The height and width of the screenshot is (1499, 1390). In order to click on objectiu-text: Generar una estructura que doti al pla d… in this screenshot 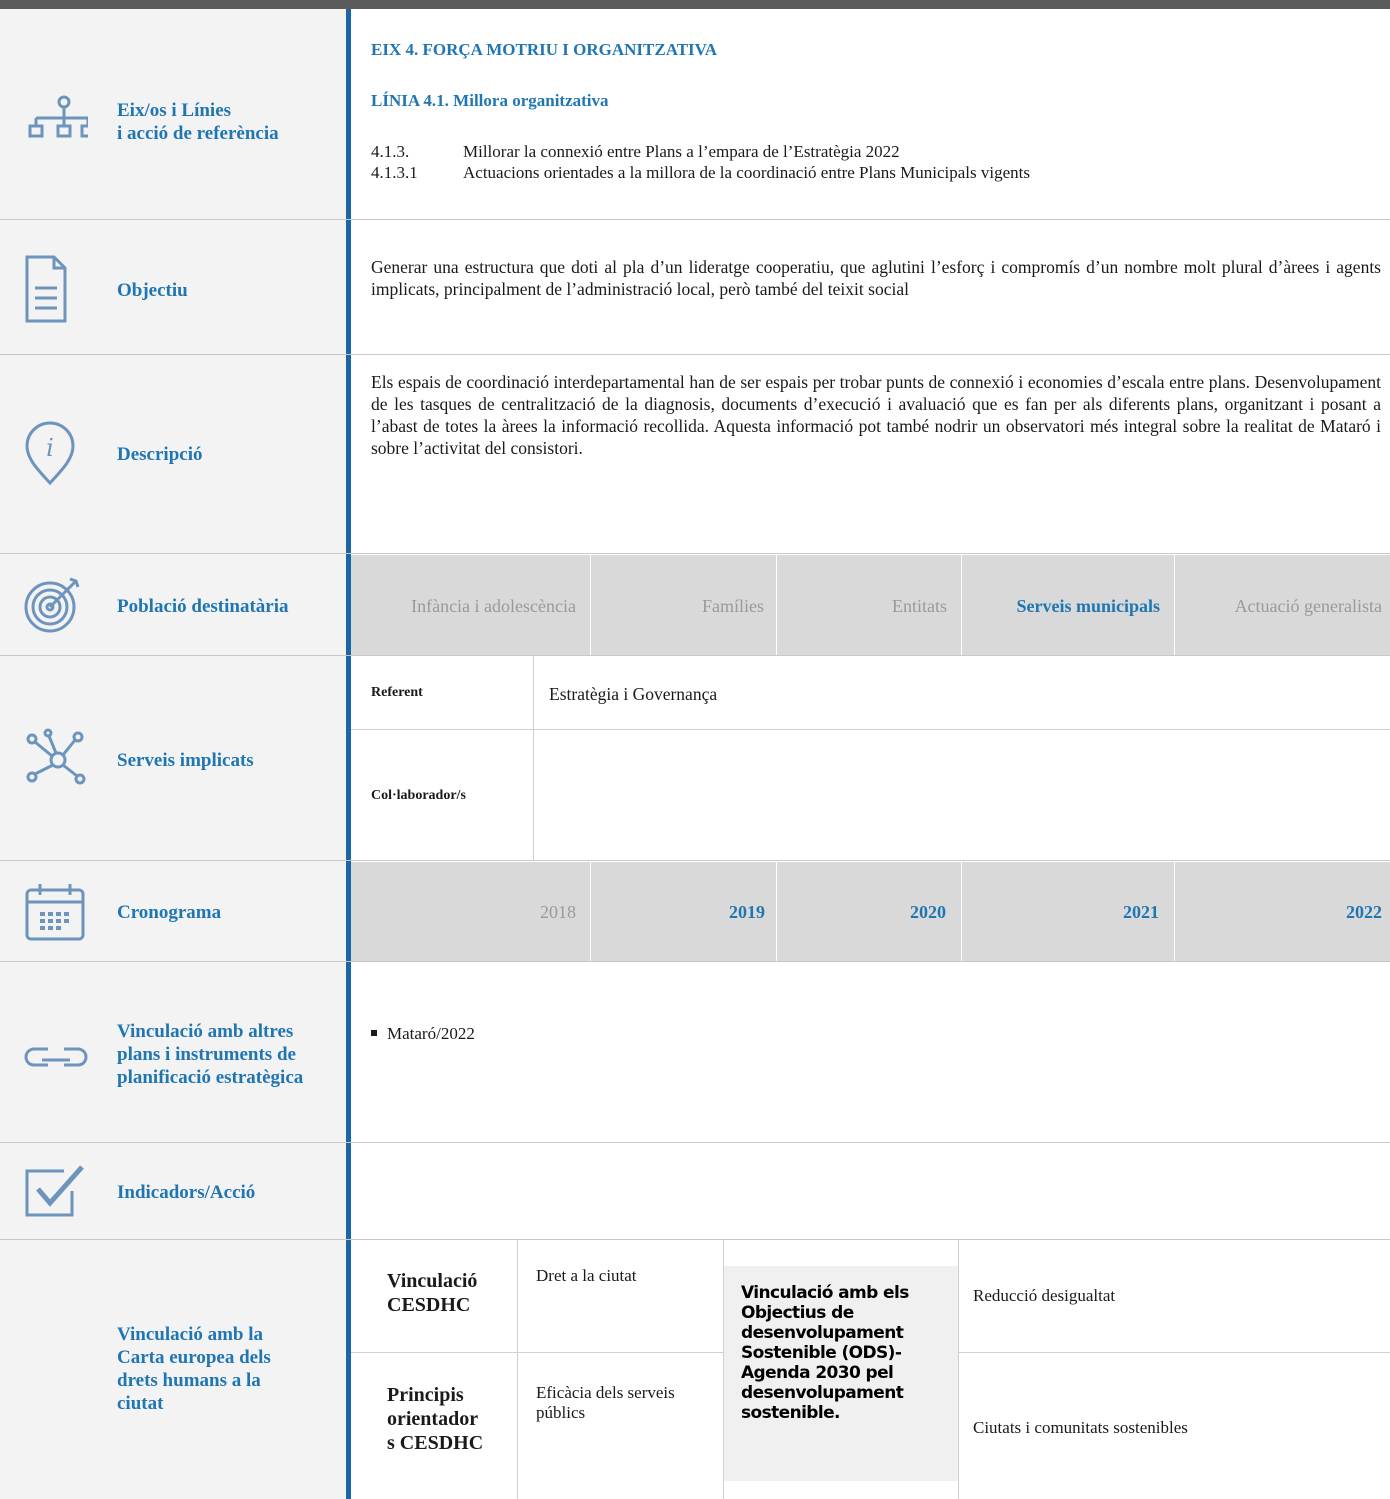, I will do `click(876, 278)`.